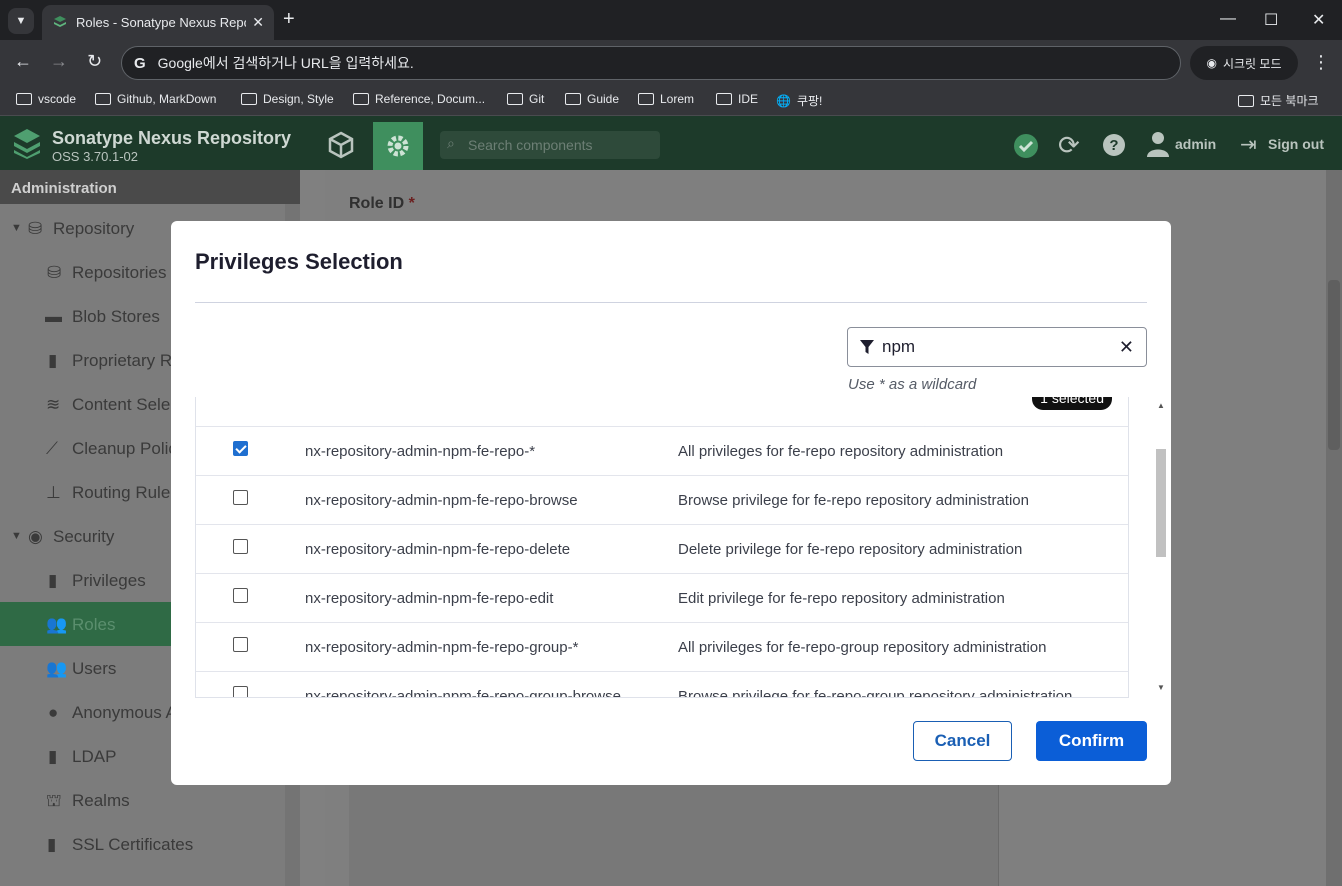 This screenshot has height=886, width=1342. What do you see at coordinates (1334, 365) in the screenshot?
I see `page-scrollbar-thumb` at bounding box center [1334, 365].